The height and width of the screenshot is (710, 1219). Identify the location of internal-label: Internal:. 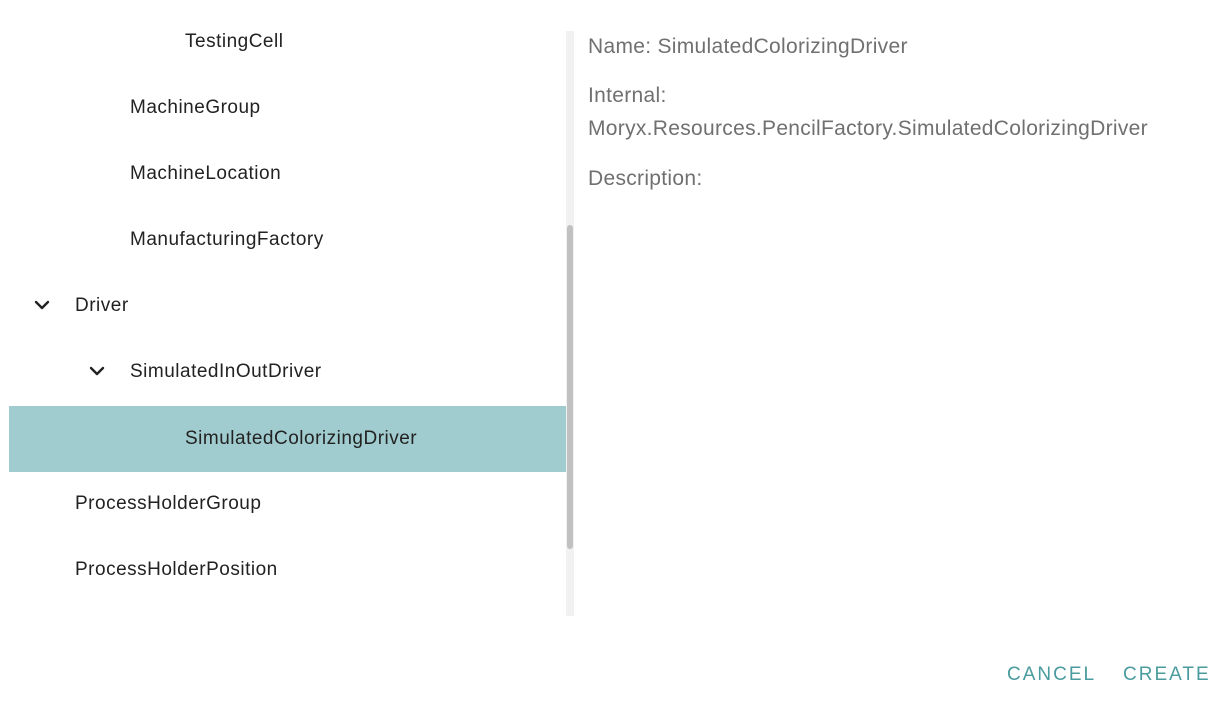
(627, 95).